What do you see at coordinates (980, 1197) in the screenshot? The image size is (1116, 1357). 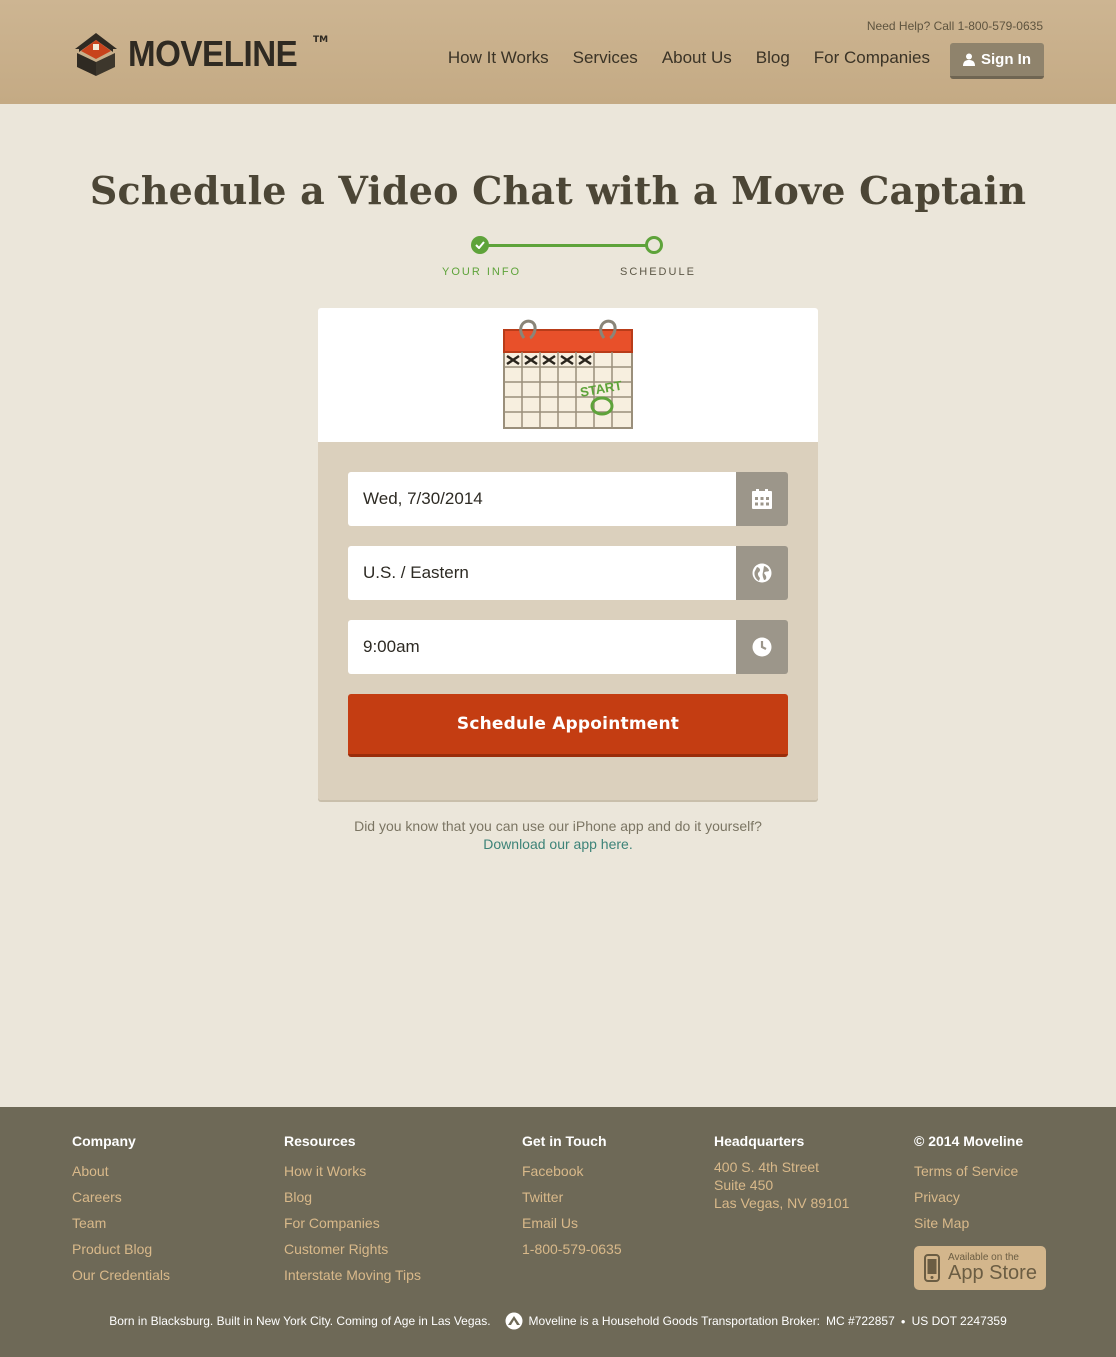 I see `footer-link-privacy: Privacy` at bounding box center [980, 1197].